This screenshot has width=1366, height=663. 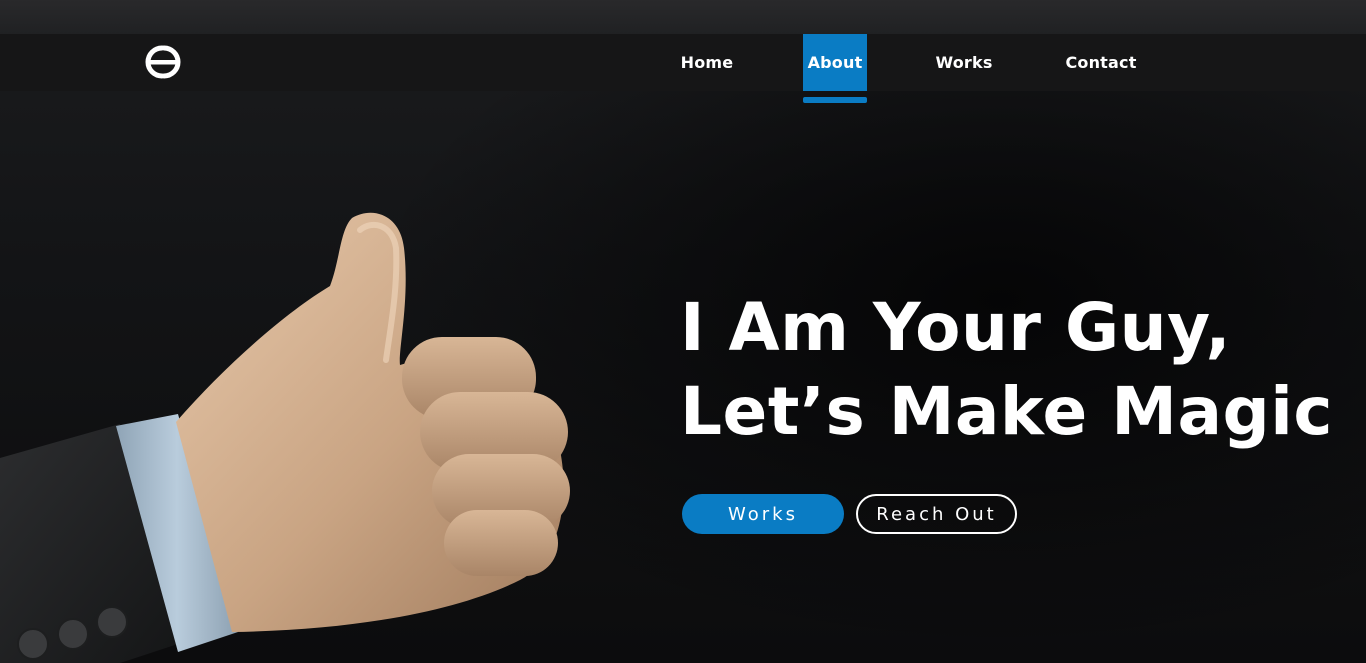 What do you see at coordinates (936, 514) in the screenshot?
I see `reach-out-button: Reach Out` at bounding box center [936, 514].